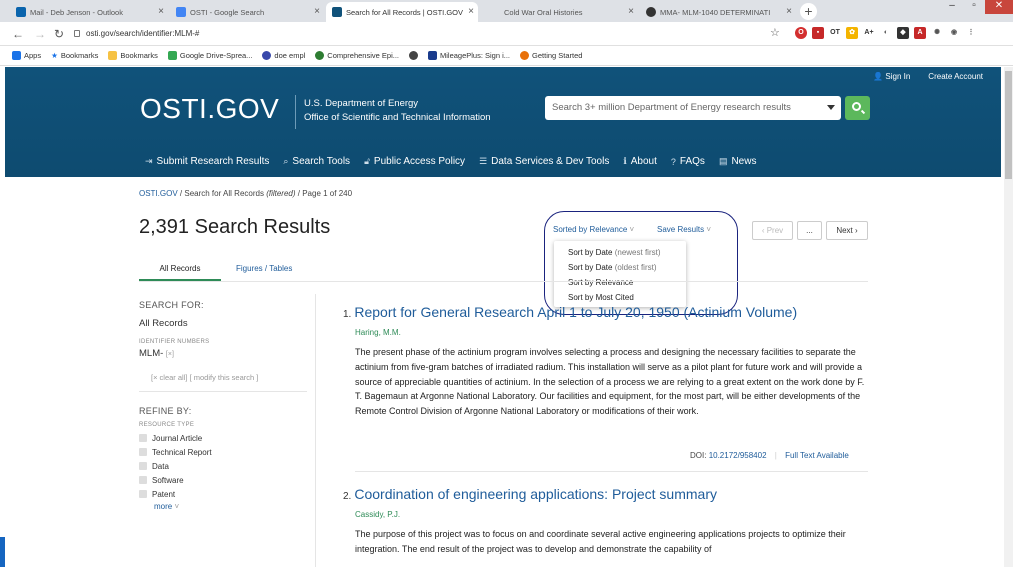  I want to click on window-controls: – ▫ ✕, so click(977, 7).